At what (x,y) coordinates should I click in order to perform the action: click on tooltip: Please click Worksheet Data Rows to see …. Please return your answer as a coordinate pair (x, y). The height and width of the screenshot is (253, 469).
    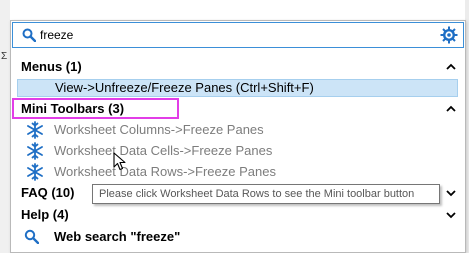
    Looking at the image, I should click on (266, 194).